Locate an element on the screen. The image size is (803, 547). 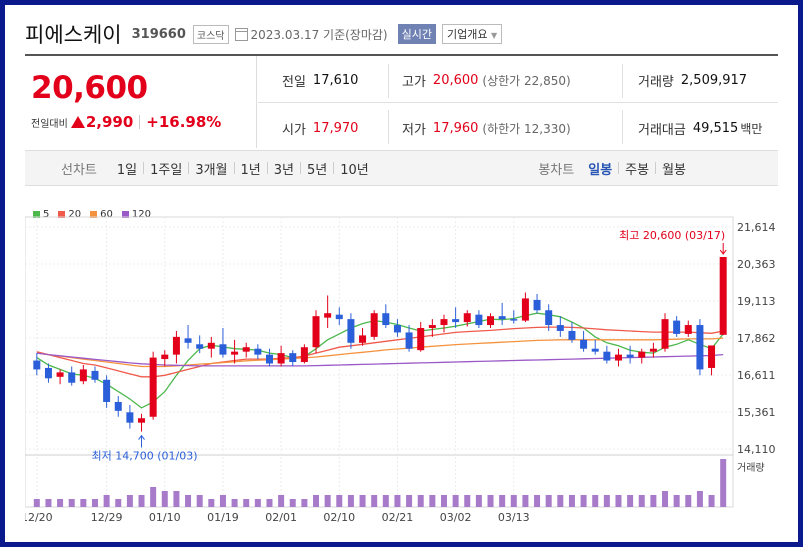
stock-name: 피에스케이 is located at coordinates (73, 34).